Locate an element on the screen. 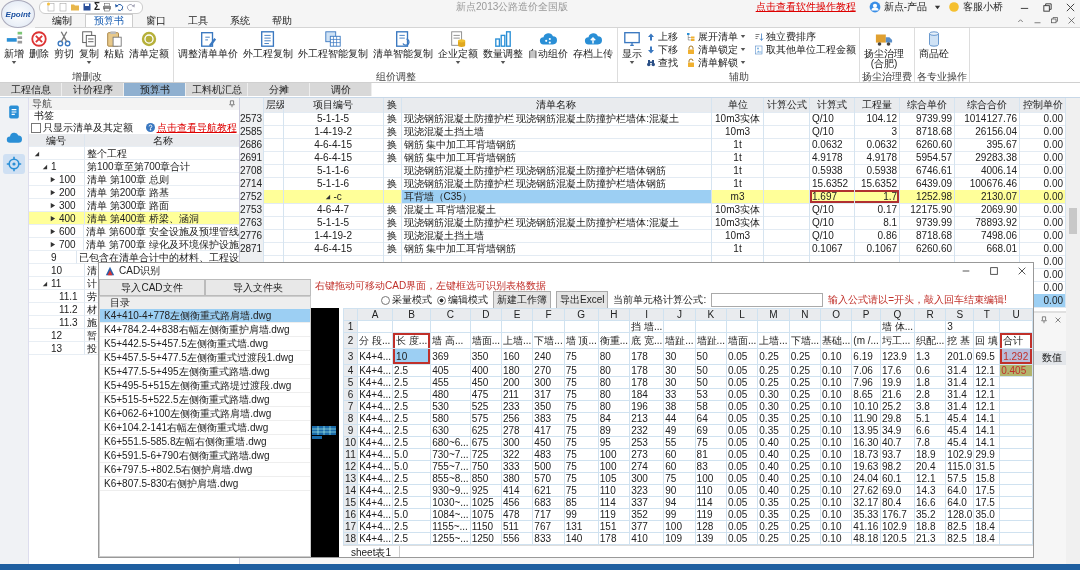 The height and width of the screenshot is (570, 1080). menu-tab: 系统 is located at coordinates (240, 20).